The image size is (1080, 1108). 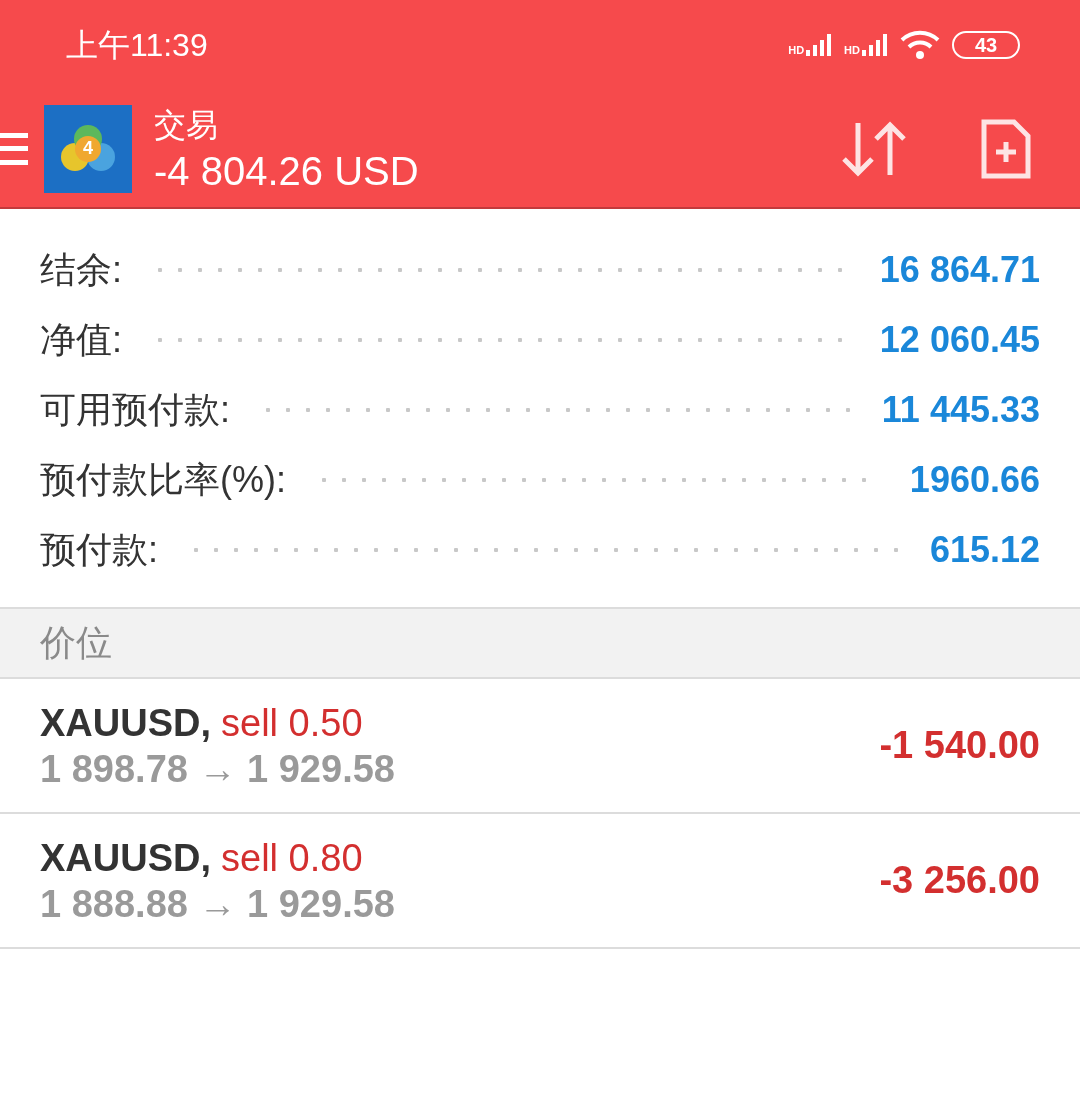 I want to click on summary-label: 净值:, so click(x=81, y=340).